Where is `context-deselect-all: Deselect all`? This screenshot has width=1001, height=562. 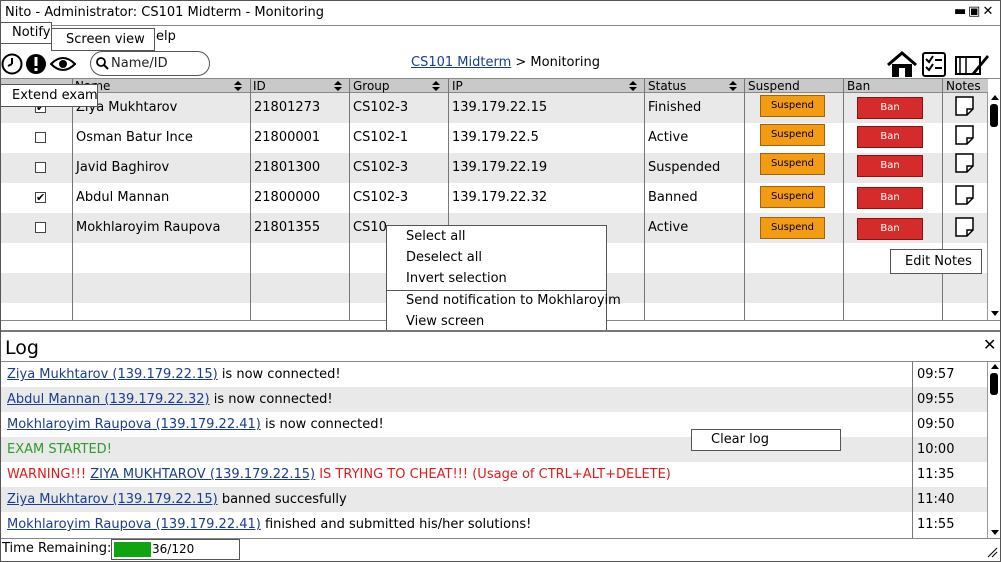
context-deselect-all: Deselect all is located at coordinates (444, 257).